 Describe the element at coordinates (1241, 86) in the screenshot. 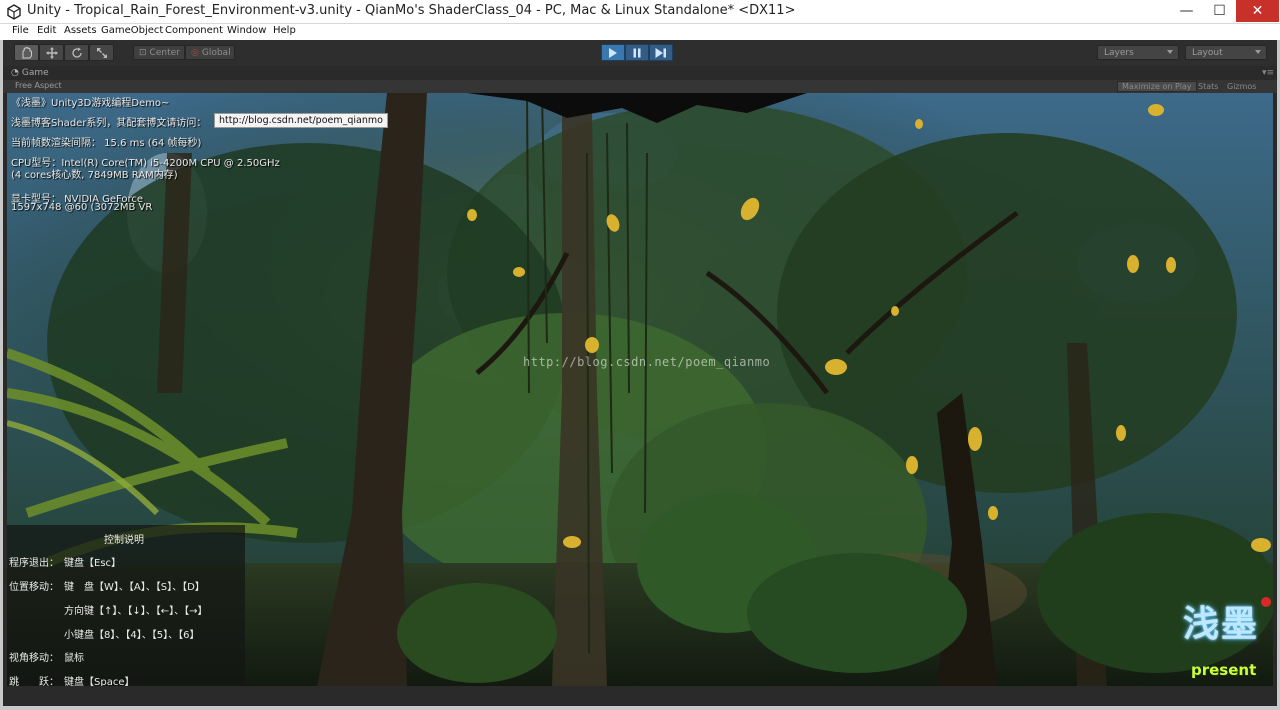

I see `gizmos-dropdown: Gizmos` at that location.